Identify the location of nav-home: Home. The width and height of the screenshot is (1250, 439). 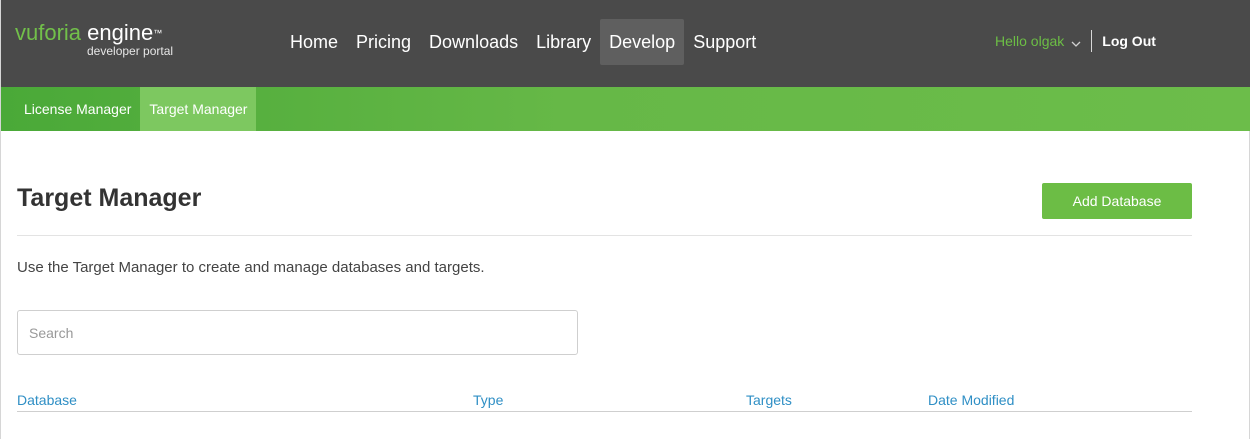
(314, 42).